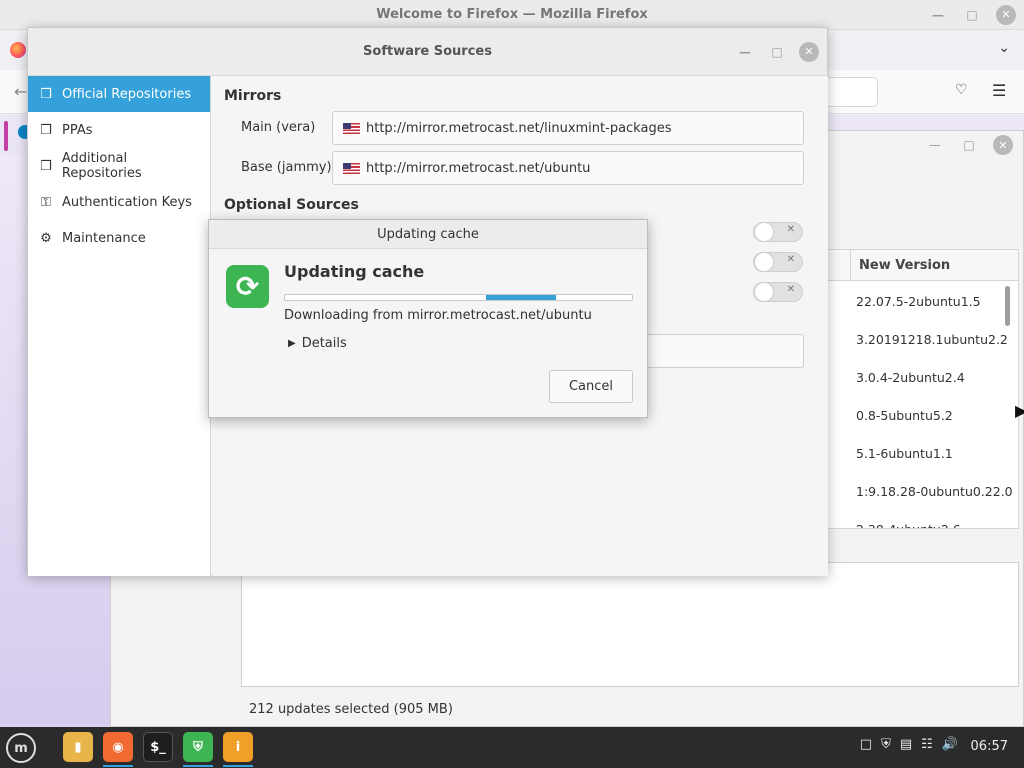 The height and width of the screenshot is (768, 1024). Describe the element at coordinates (934, 265) in the screenshot. I see `column-new-version: New Version` at that location.